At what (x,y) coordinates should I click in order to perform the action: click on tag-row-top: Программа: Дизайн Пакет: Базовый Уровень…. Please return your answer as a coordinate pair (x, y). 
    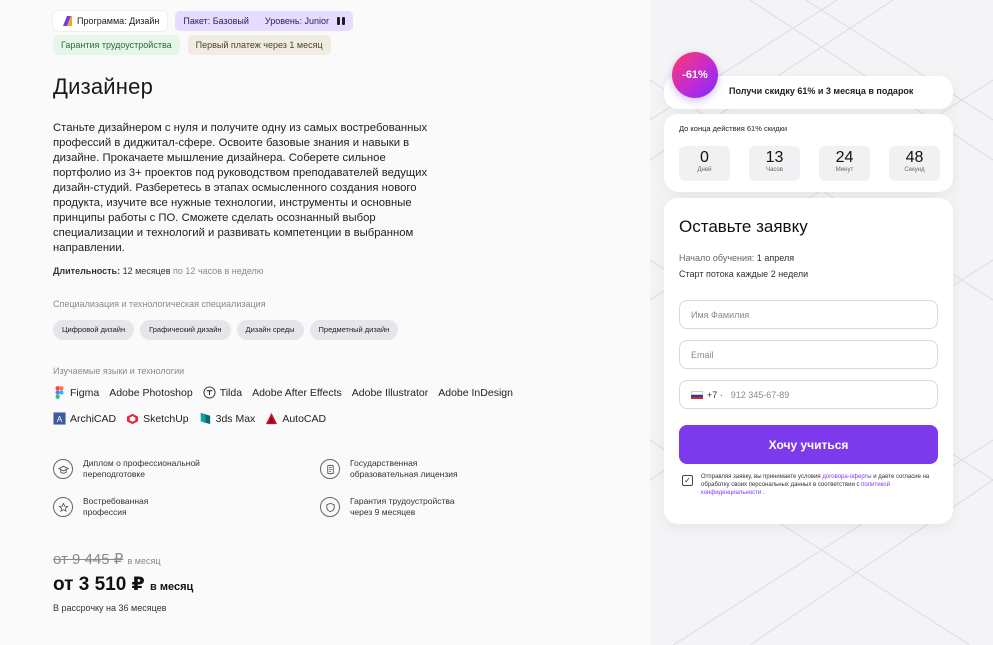
    Looking at the image, I should click on (203, 21).